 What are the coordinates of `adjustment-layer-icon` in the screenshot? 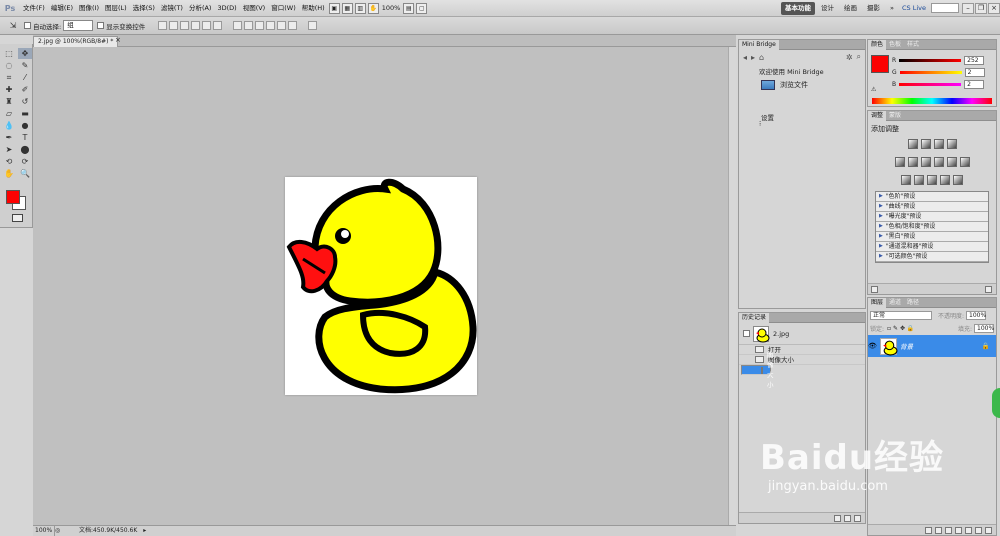 It's located at (958, 530).